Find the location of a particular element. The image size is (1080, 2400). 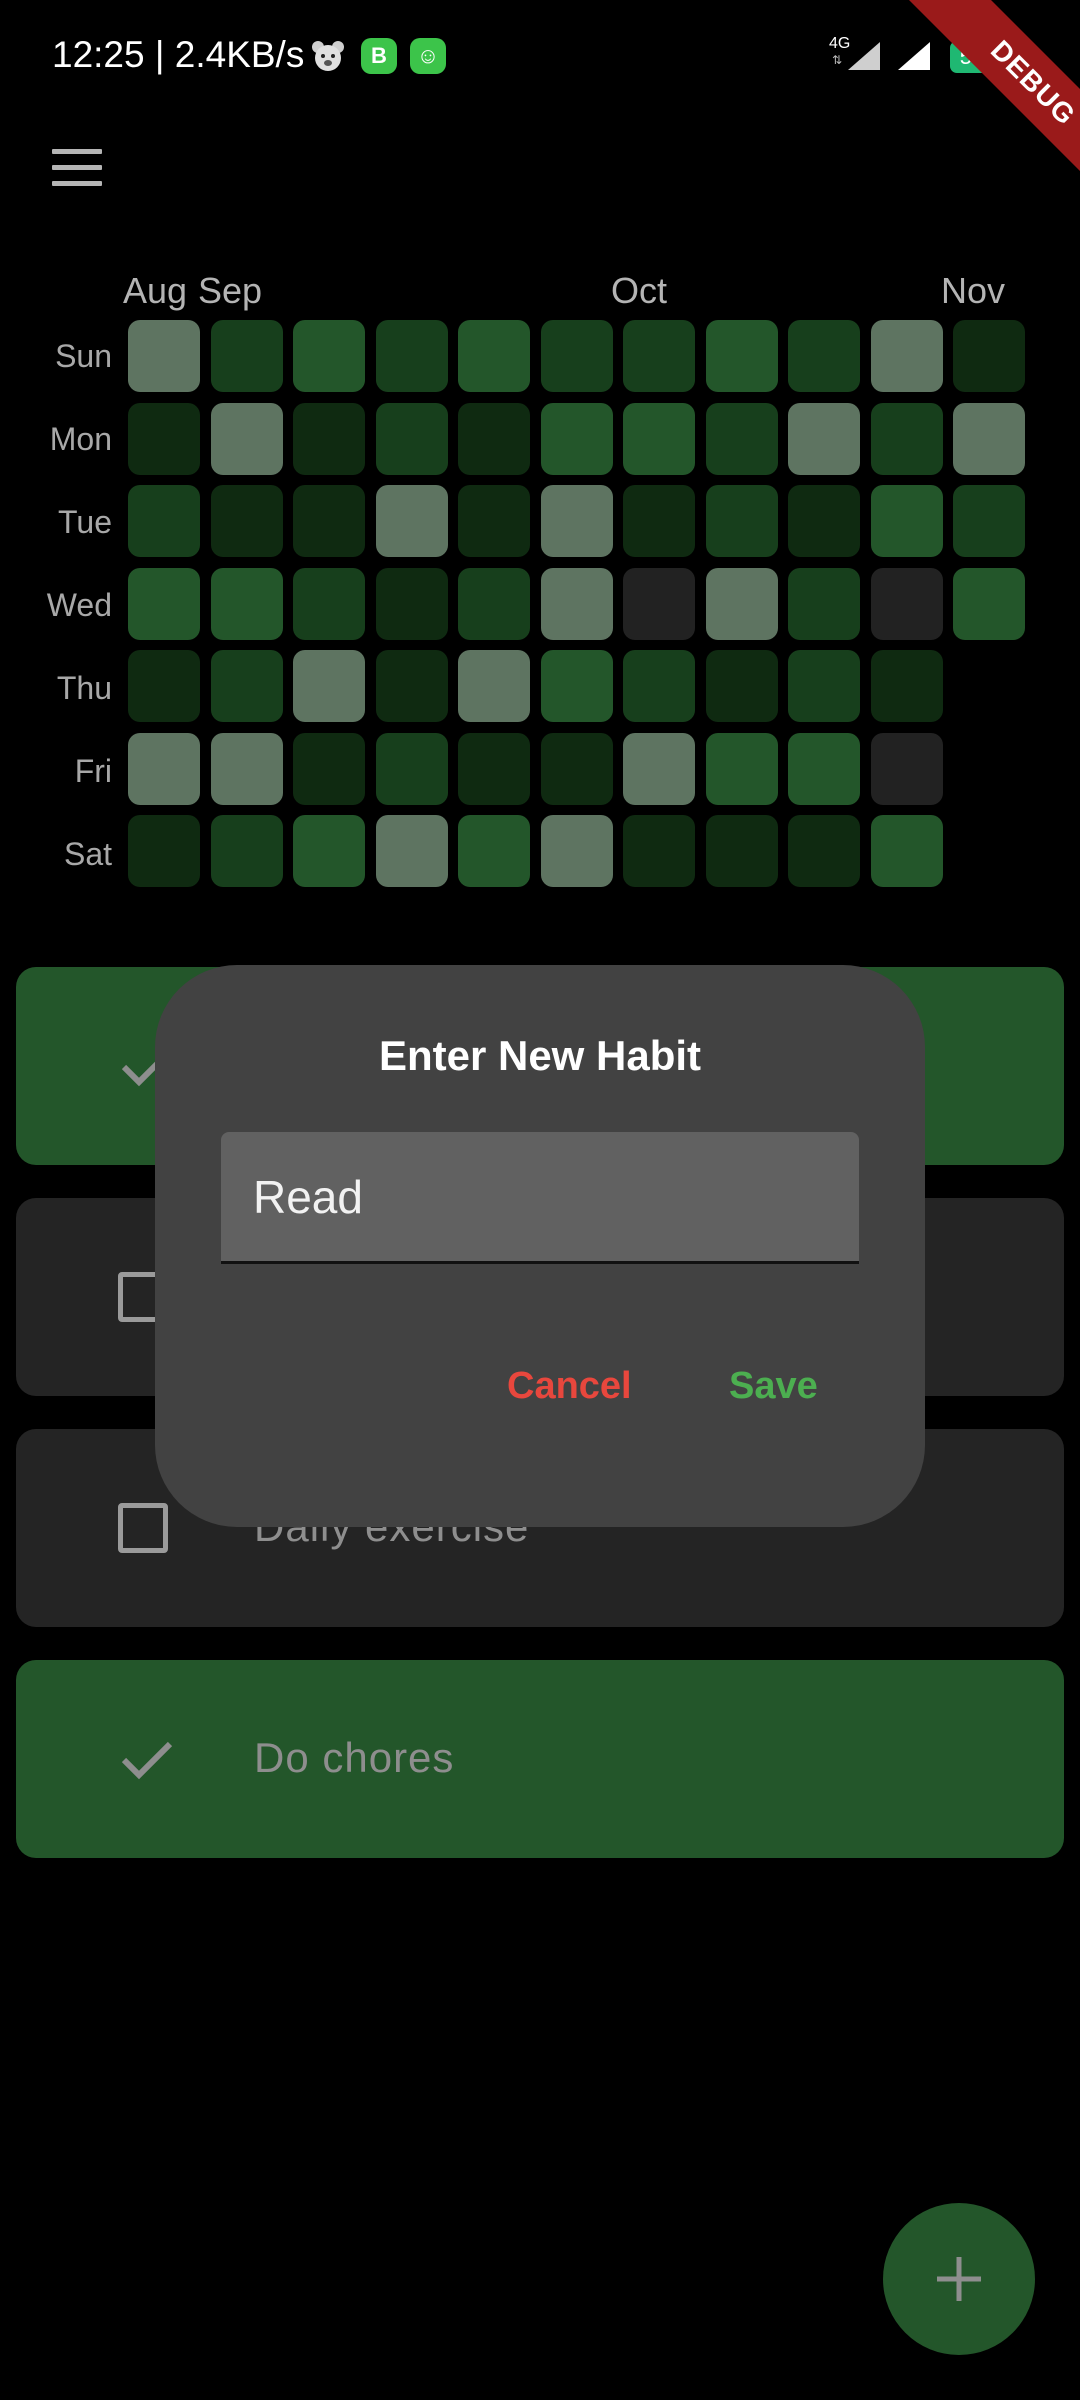

save-button: Save is located at coordinates (773, 1386).